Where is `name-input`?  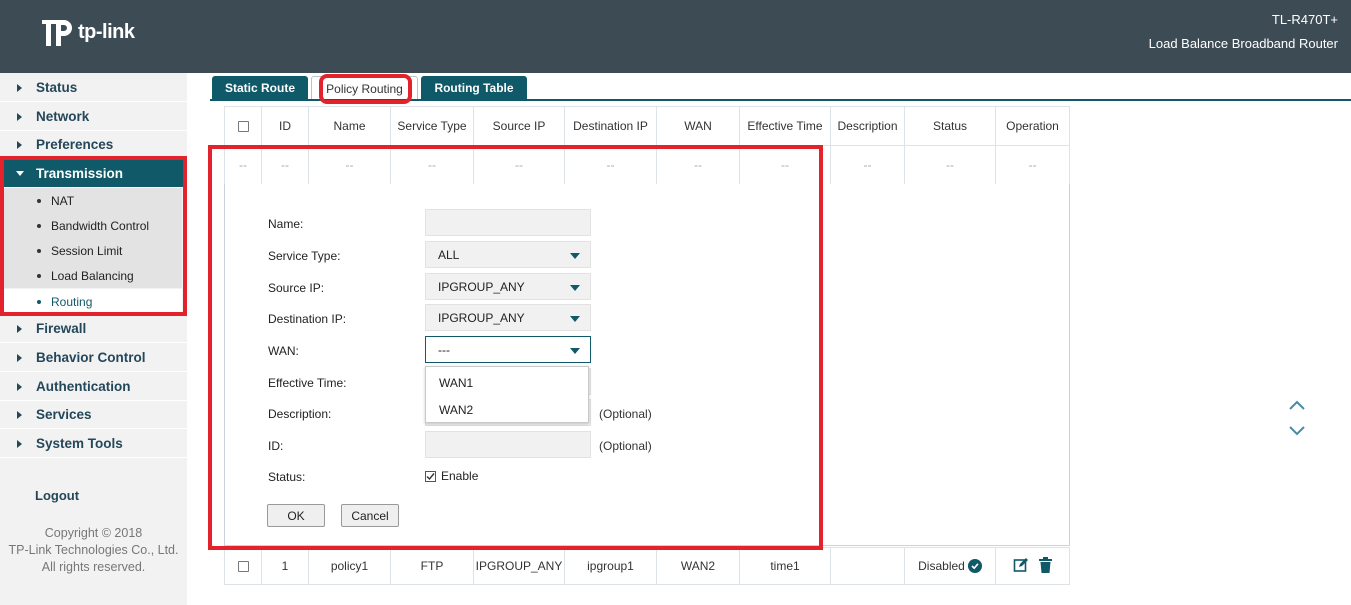 name-input is located at coordinates (508, 222).